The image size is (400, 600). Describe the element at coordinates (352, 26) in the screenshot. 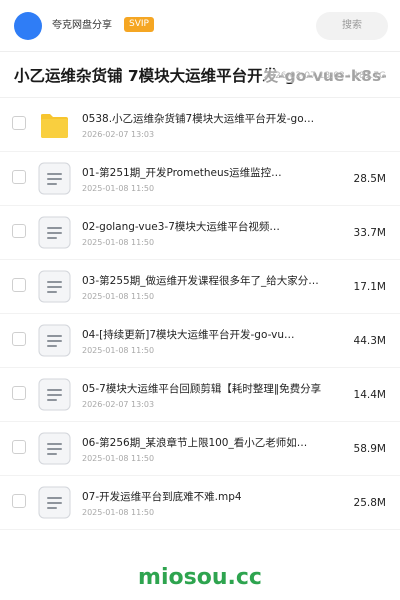

I see `search-input: 搜索` at that location.